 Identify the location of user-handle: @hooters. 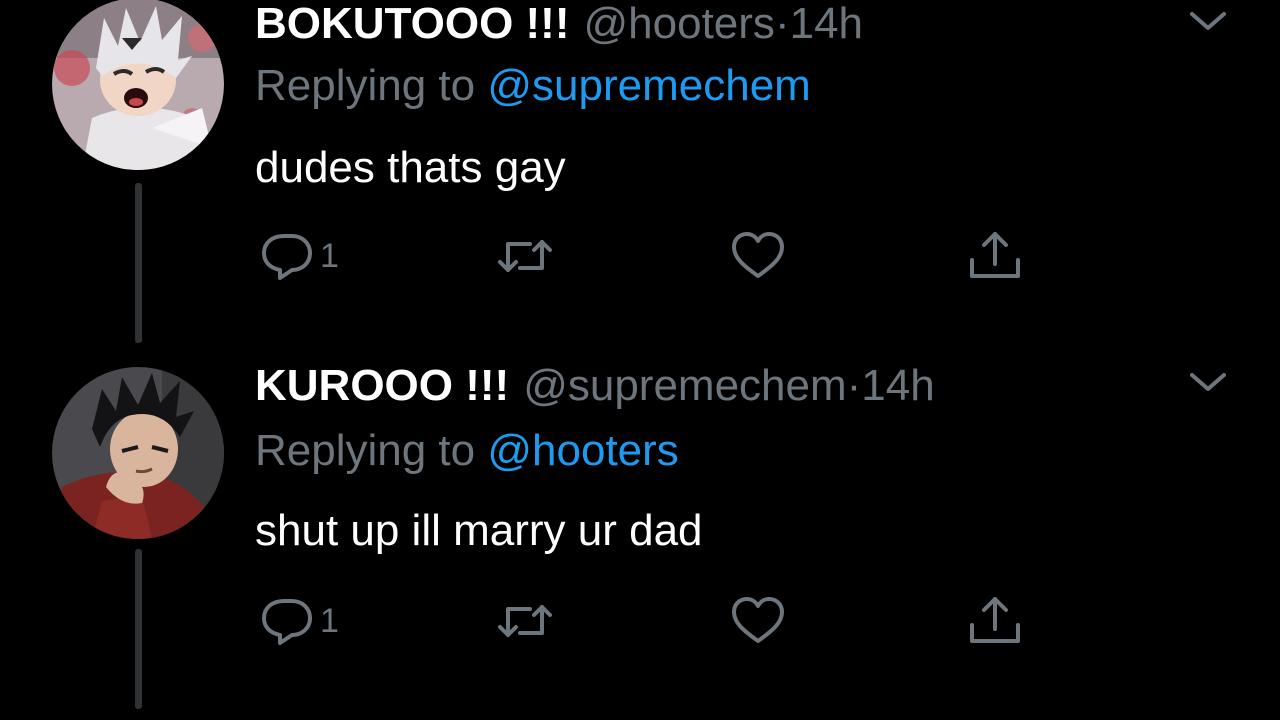
(679, 24).